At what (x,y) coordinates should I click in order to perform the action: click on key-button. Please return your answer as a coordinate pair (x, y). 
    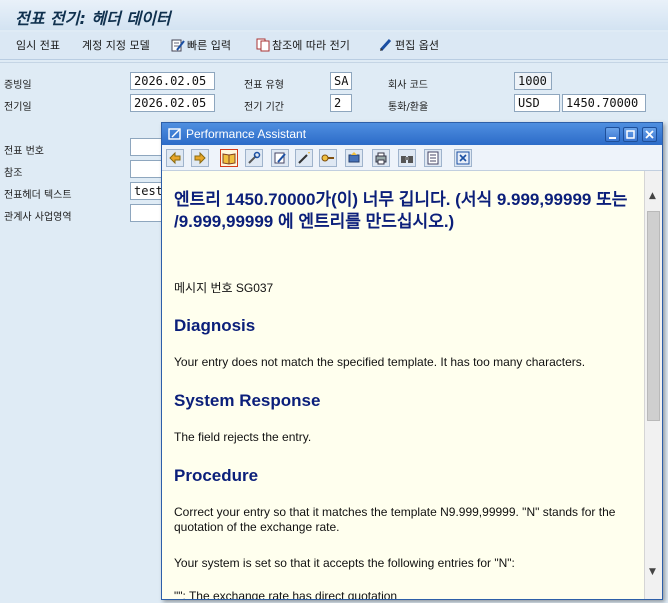
    Looking at the image, I should click on (328, 158).